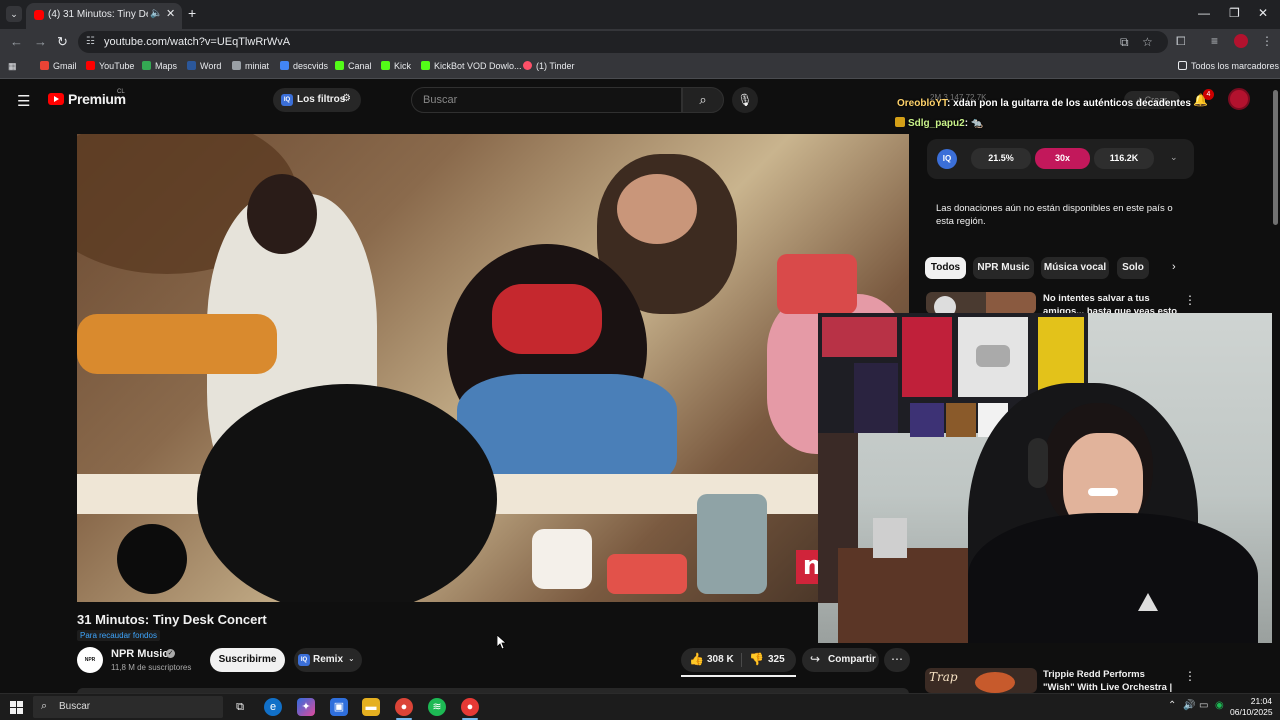 This screenshot has height=720, width=1280. Describe the element at coordinates (339, 707) in the screenshot. I see `store-icon: ▣` at that location.